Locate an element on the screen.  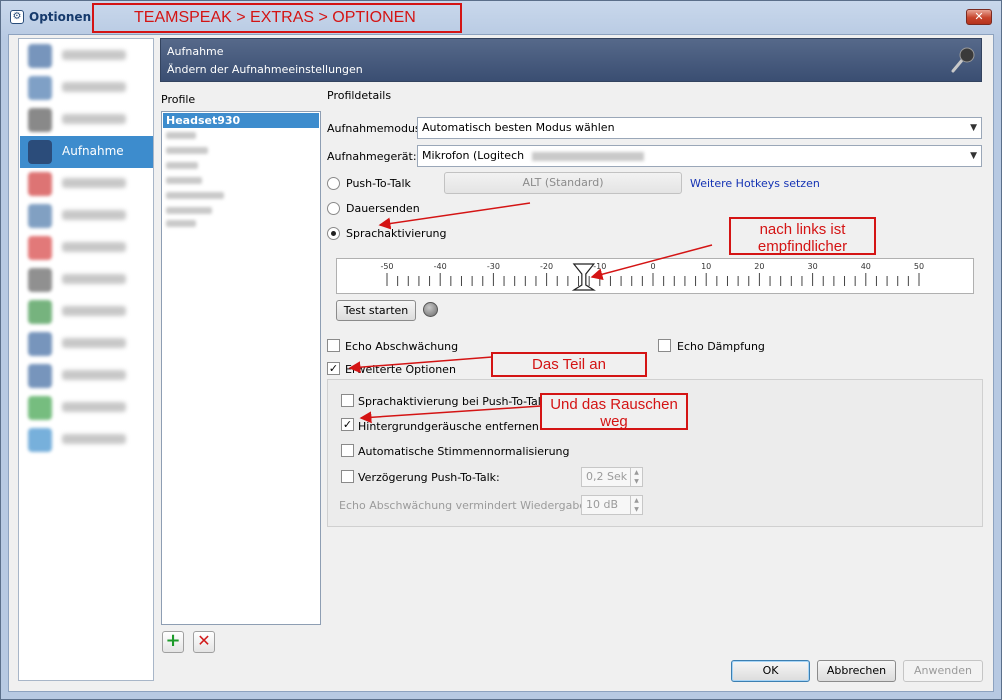
ok-button: OK is located at coordinates (770, 671).